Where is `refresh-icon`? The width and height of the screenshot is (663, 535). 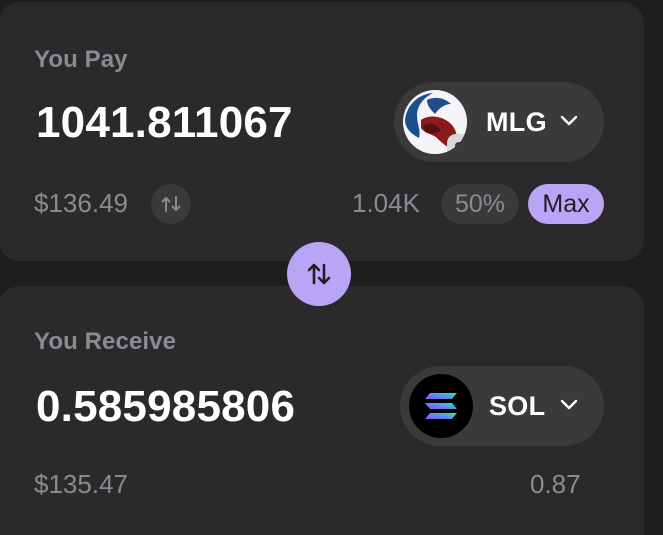
refresh-icon is located at coordinates (171, 204).